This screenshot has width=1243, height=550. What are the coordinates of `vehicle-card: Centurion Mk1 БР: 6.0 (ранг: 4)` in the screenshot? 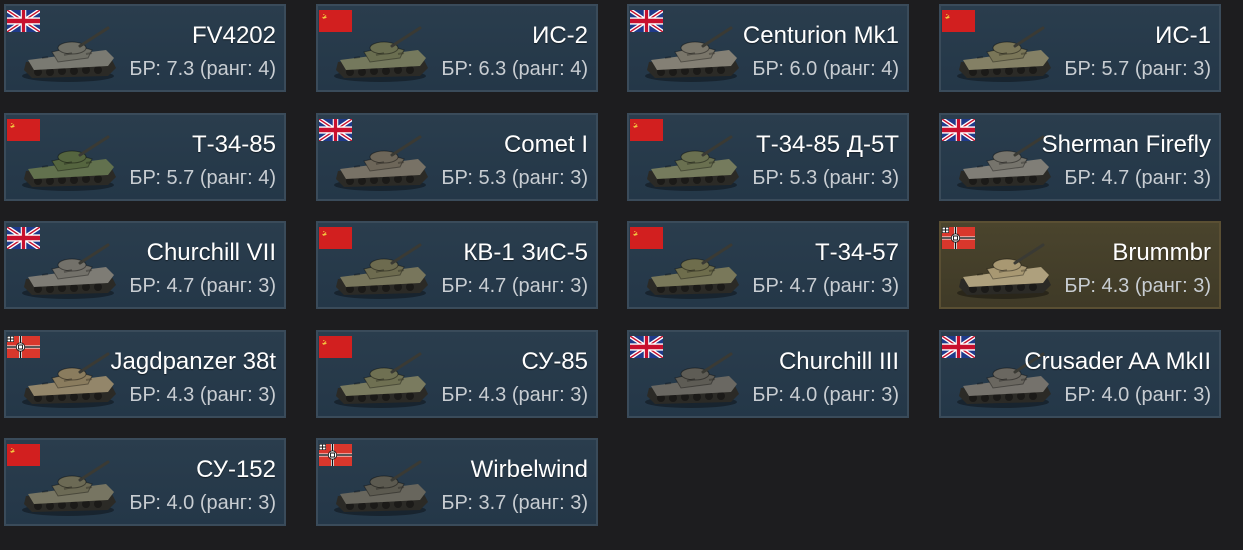 It's located at (768, 48).